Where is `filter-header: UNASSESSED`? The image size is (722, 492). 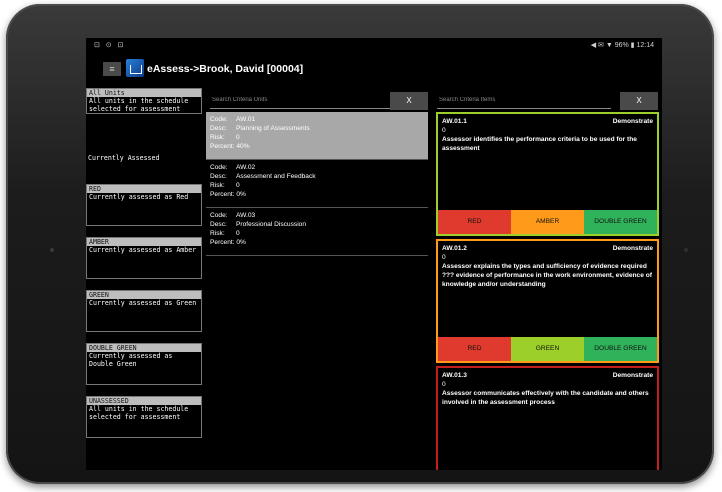
filter-header: UNASSESSED is located at coordinates (144, 401).